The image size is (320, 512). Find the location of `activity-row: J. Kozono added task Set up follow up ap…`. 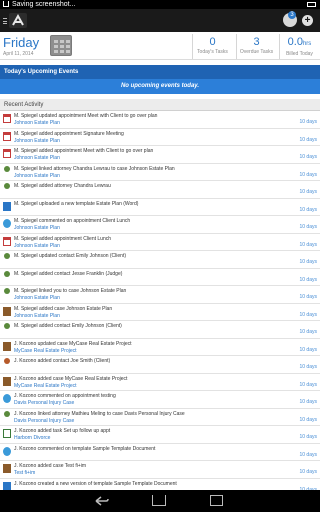

activity-row: J. Kozono added task Set up follow up ap… is located at coordinates (160, 435).